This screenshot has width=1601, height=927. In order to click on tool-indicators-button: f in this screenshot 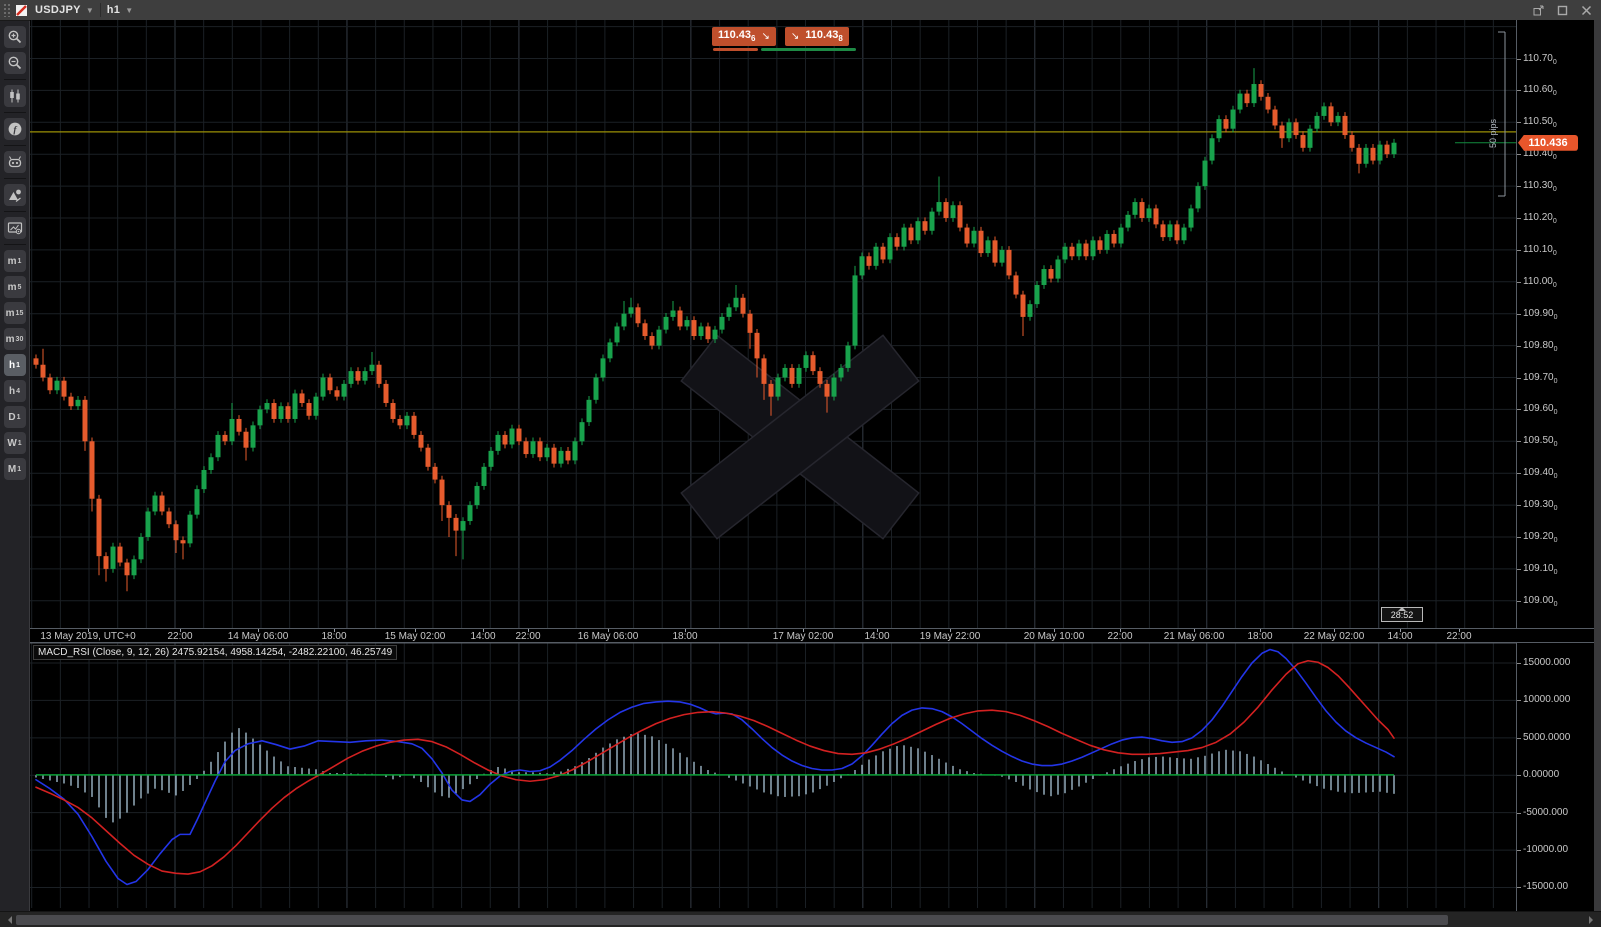, I will do `click(14, 129)`.